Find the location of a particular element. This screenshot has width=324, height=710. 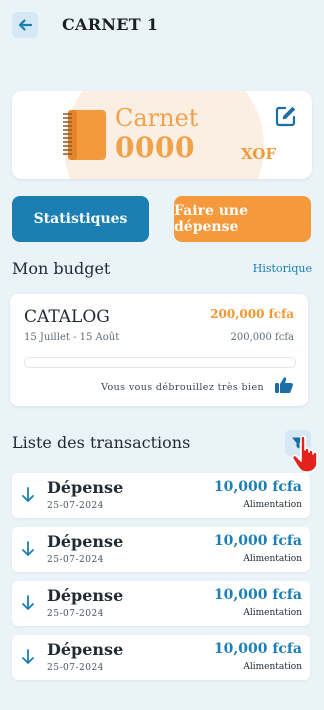

arrow-left-icon is located at coordinates (25, 25).